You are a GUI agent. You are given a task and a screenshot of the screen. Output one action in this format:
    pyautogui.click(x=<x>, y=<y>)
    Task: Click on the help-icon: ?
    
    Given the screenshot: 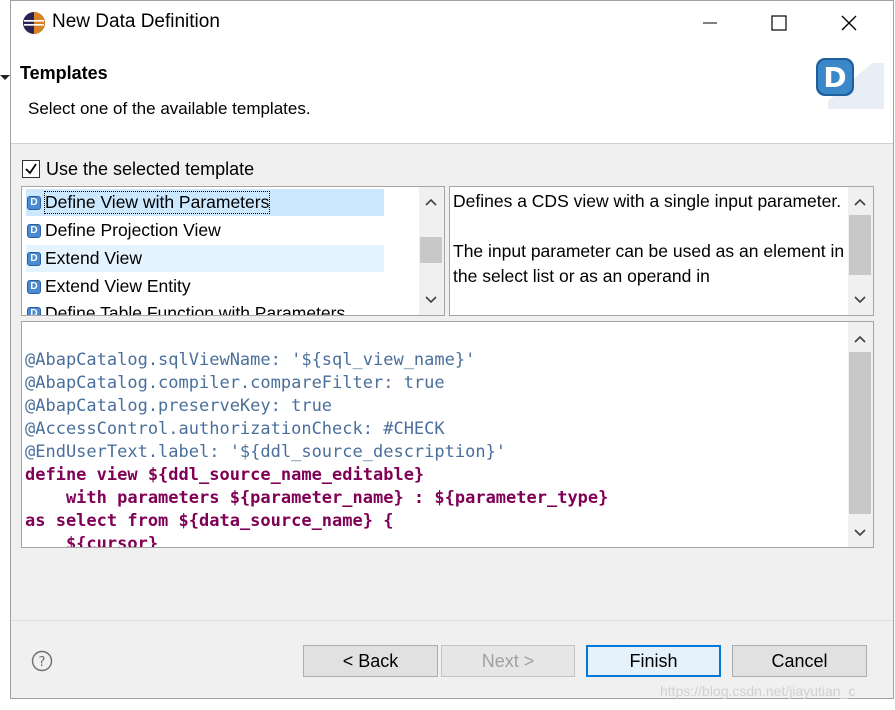 What is the action you would take?
    pyautogui.click(x=42, y=661)
    